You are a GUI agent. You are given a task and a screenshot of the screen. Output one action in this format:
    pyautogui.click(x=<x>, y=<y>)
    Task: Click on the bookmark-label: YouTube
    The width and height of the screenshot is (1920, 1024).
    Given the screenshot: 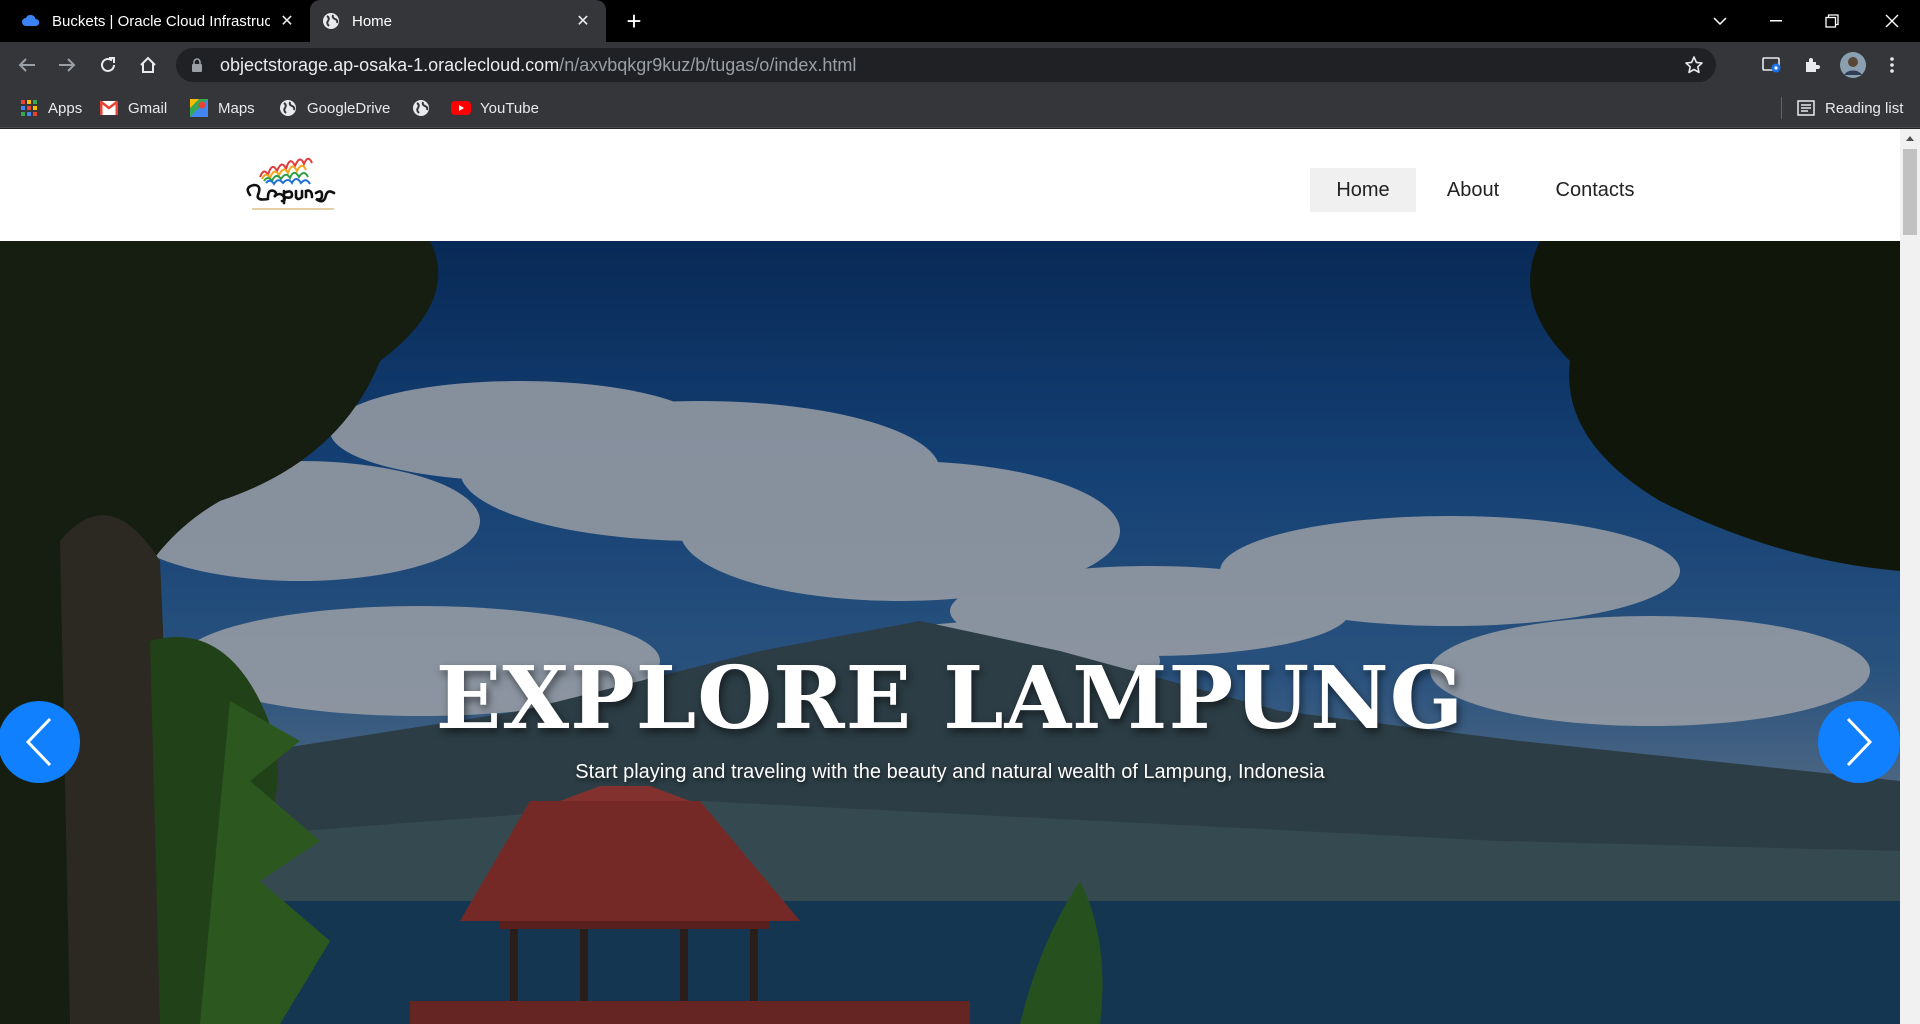 What is the action you would take?
    pyautogui.click(x=509, y=108)
    